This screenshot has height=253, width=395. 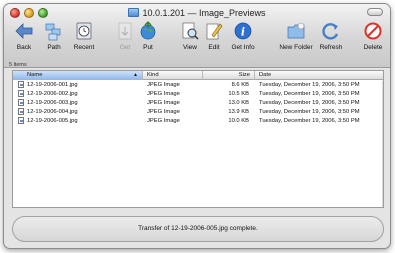 I want to click on file-name: 12-19-2006-005.jpg, so click(x=52, y=121).